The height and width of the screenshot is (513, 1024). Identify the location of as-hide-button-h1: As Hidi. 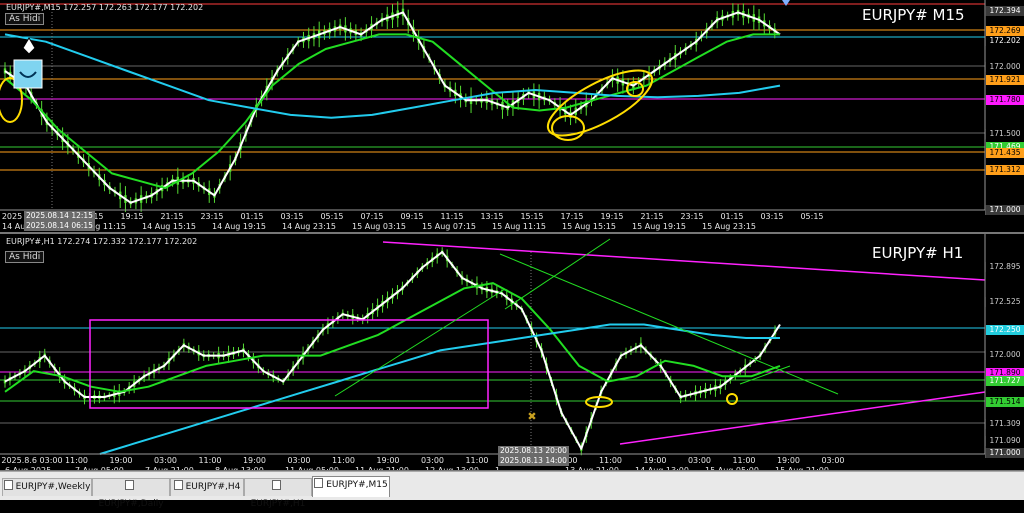
(25, 257).